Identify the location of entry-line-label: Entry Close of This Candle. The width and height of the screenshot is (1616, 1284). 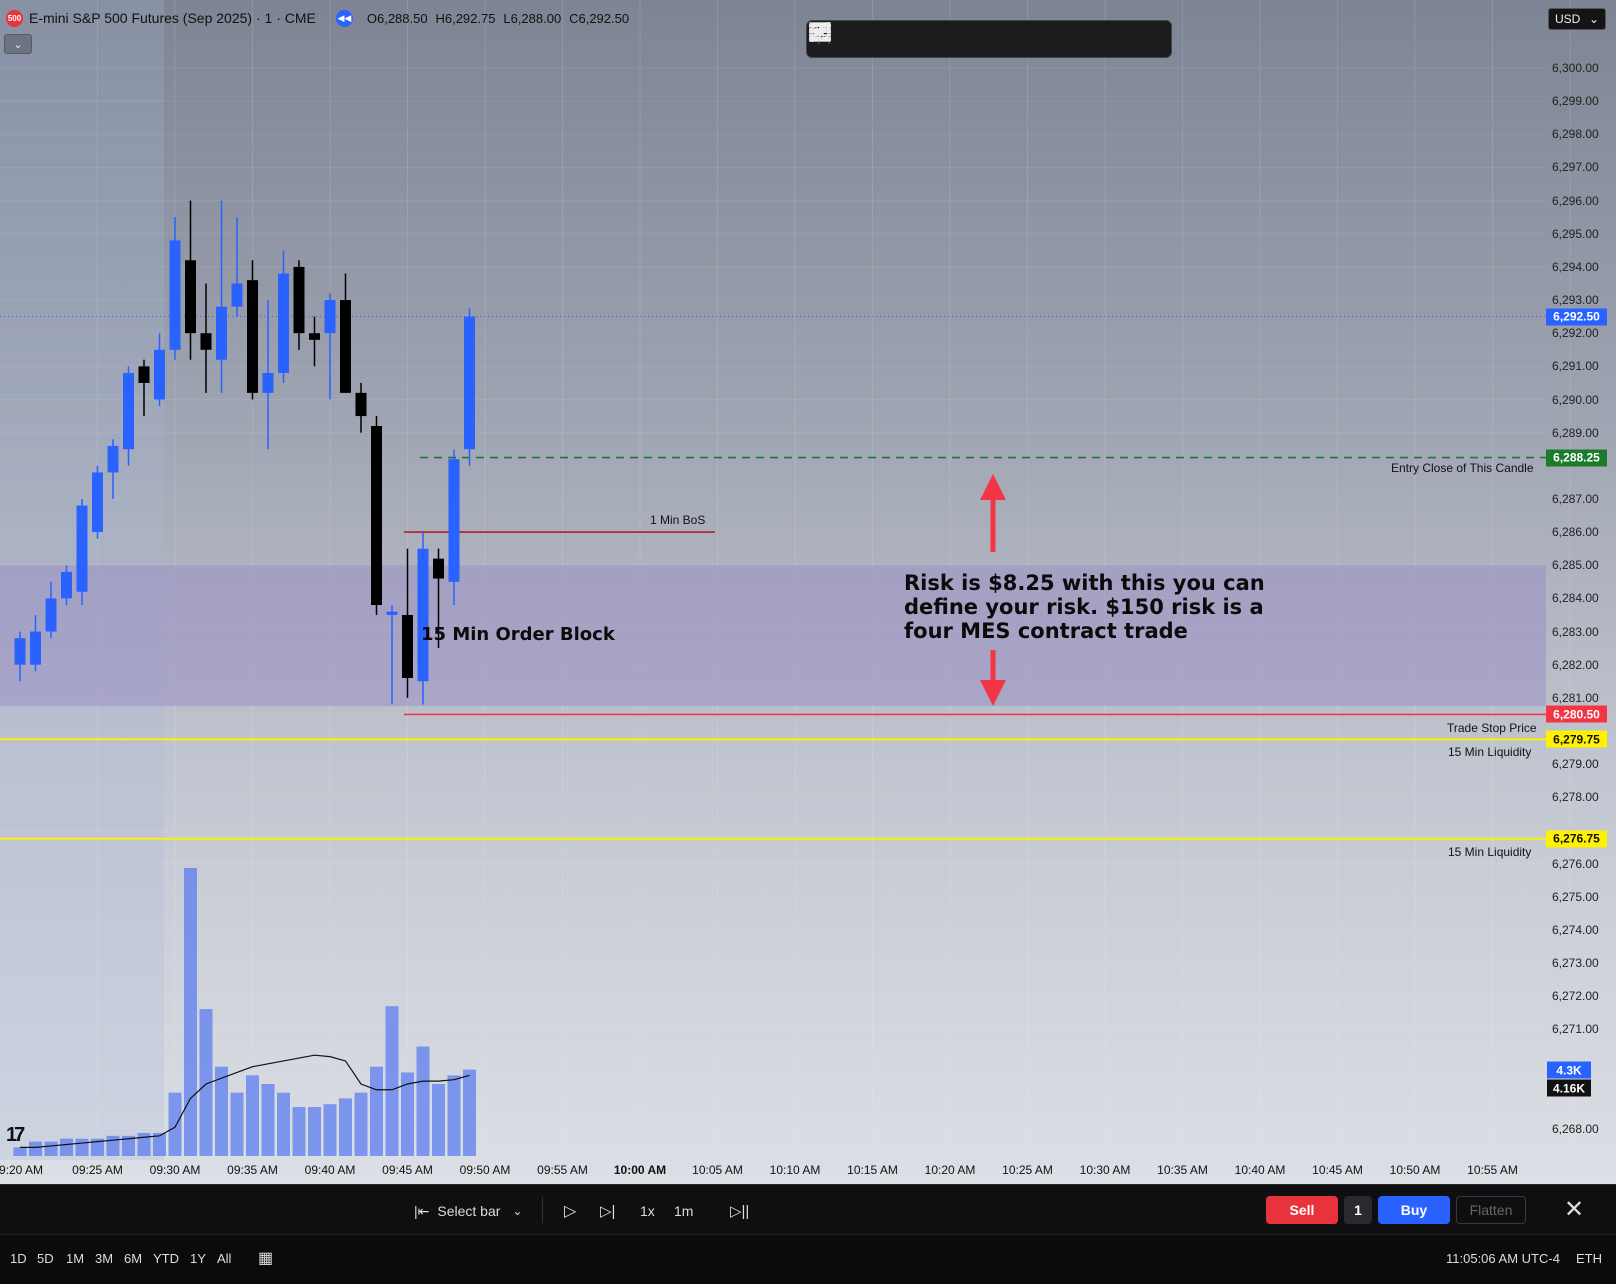
(1462, 468).